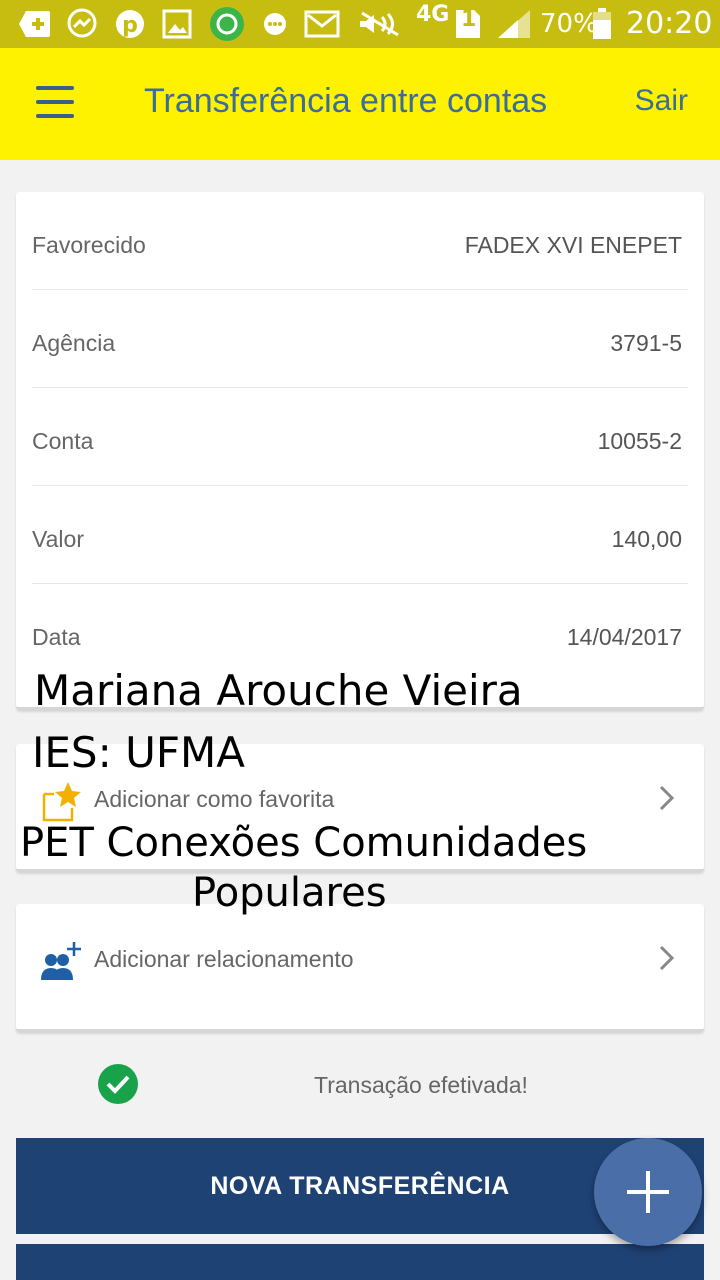 The width and height of the screenshot is (720, 1280). What do you see at coordinates (89, 245) in the screenshot?
I see `detail-label: Favorecido` at bounding box center [89, 245].